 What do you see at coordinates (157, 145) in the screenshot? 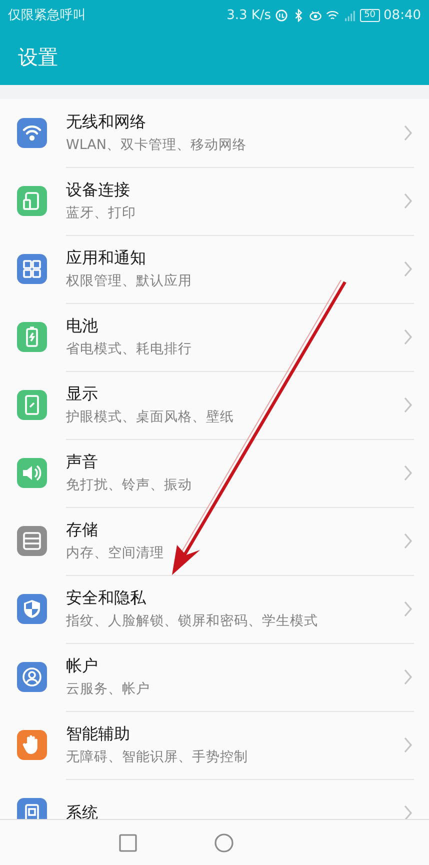
I see `item-subtitle: WLAN、双卡管理、移动网络` at bounding box center [157, 145].